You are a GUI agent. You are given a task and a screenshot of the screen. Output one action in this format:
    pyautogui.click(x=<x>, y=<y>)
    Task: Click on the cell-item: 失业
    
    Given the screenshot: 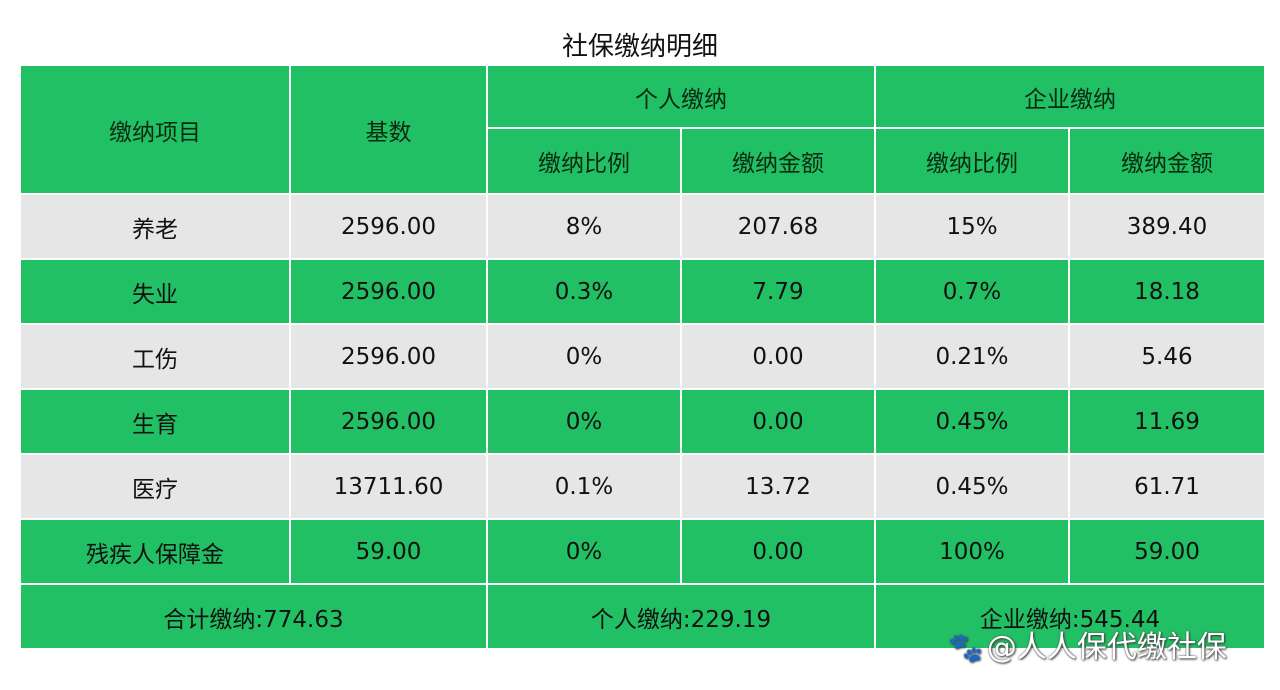 What is the action you would take?
    pyautogui.click(x=155, y=291)
    